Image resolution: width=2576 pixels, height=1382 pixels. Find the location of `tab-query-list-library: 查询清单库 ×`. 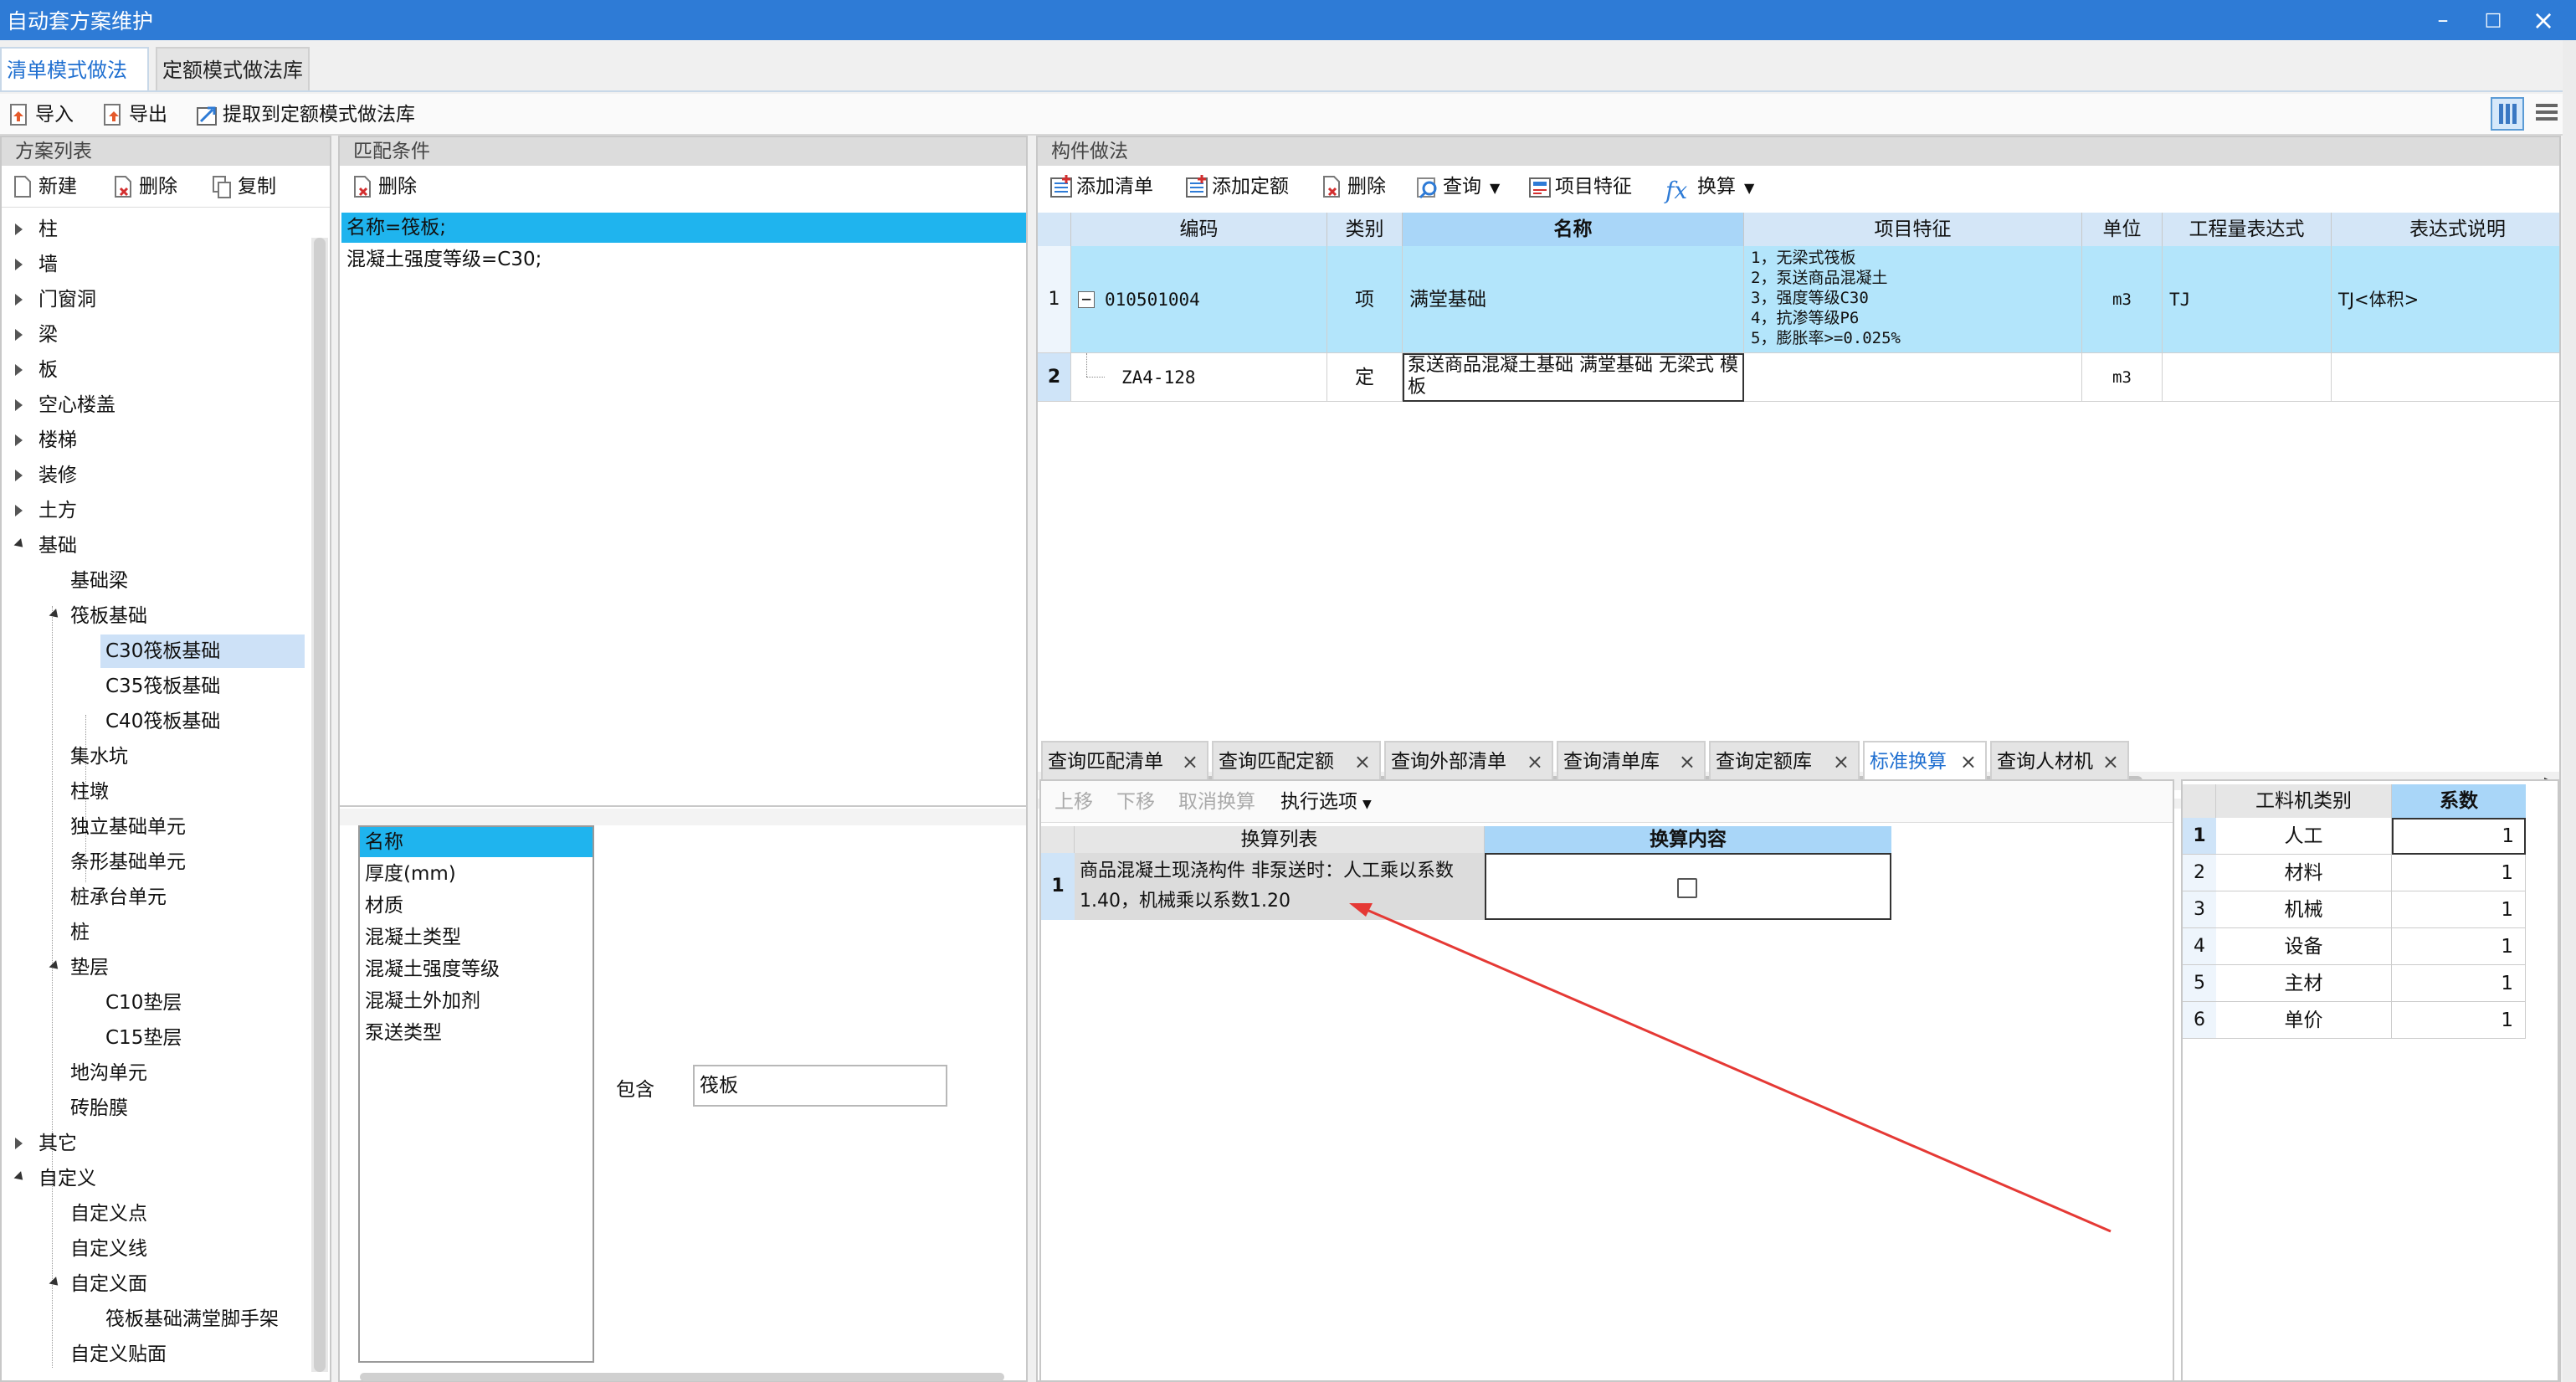

tab-query-list-library: 查询清单库 × is located at coordinates (1631, 760).